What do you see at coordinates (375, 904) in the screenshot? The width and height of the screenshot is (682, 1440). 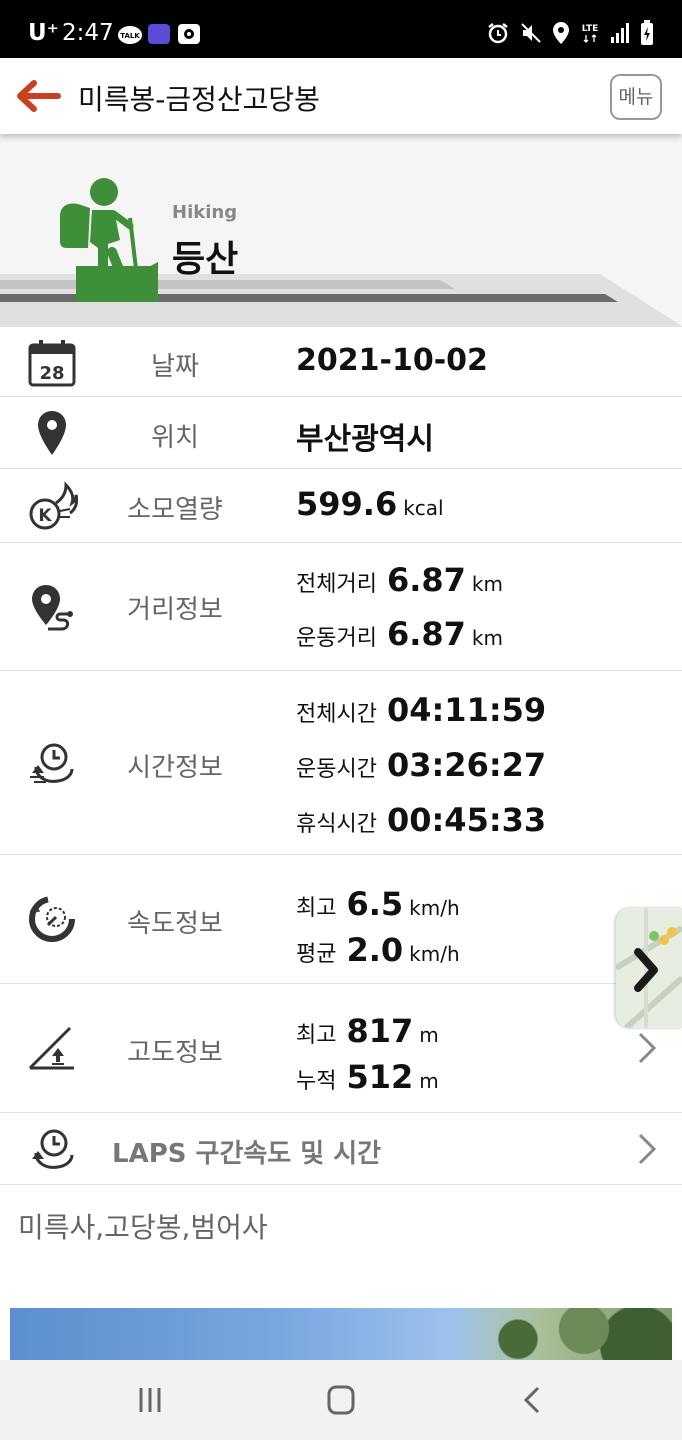 I see `max-speed-value: 6.5` at bounding box center [375, 904].